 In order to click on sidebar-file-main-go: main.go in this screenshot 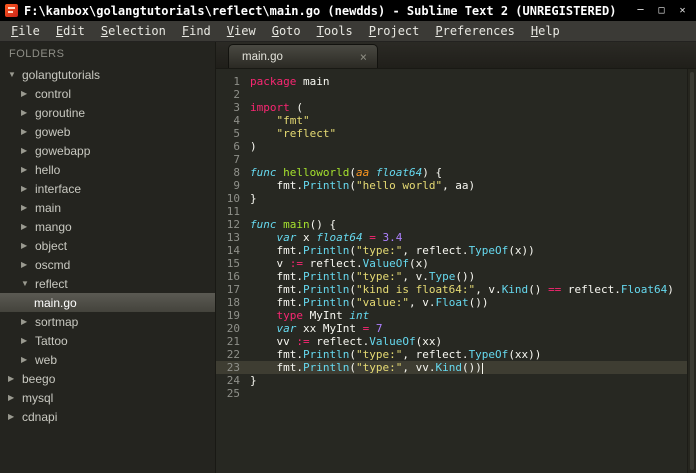, I will do `click(107, 302)`.